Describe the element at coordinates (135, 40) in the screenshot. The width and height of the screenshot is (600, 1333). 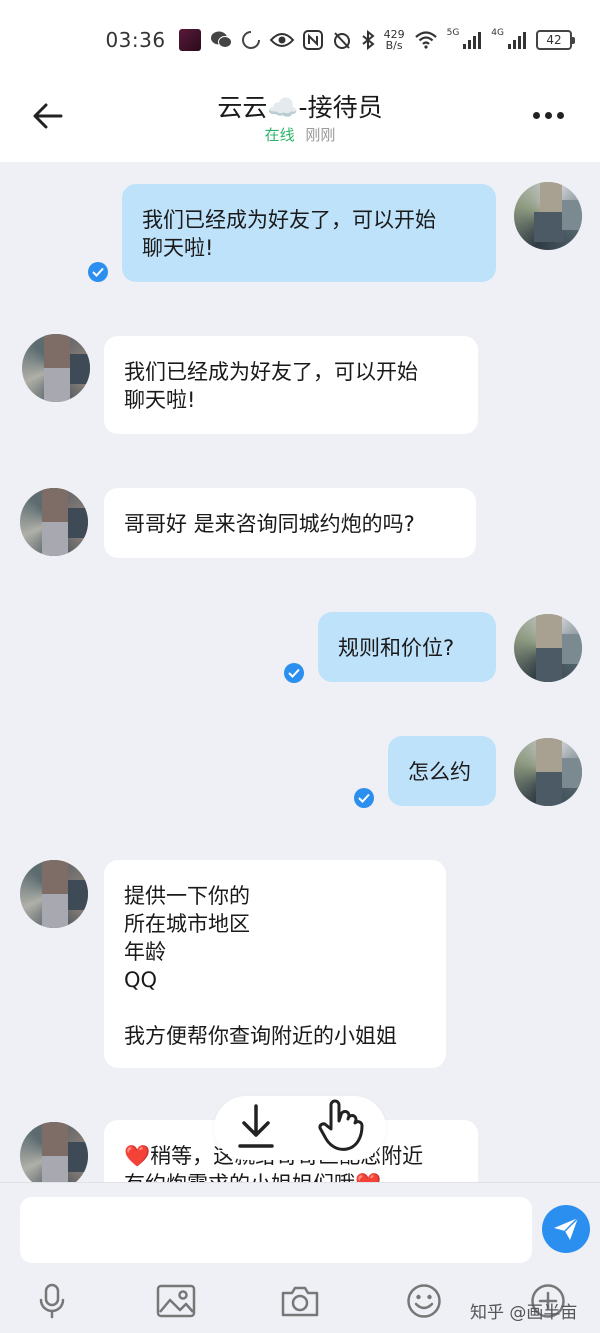
I see `status-time: 03:36` at that location.